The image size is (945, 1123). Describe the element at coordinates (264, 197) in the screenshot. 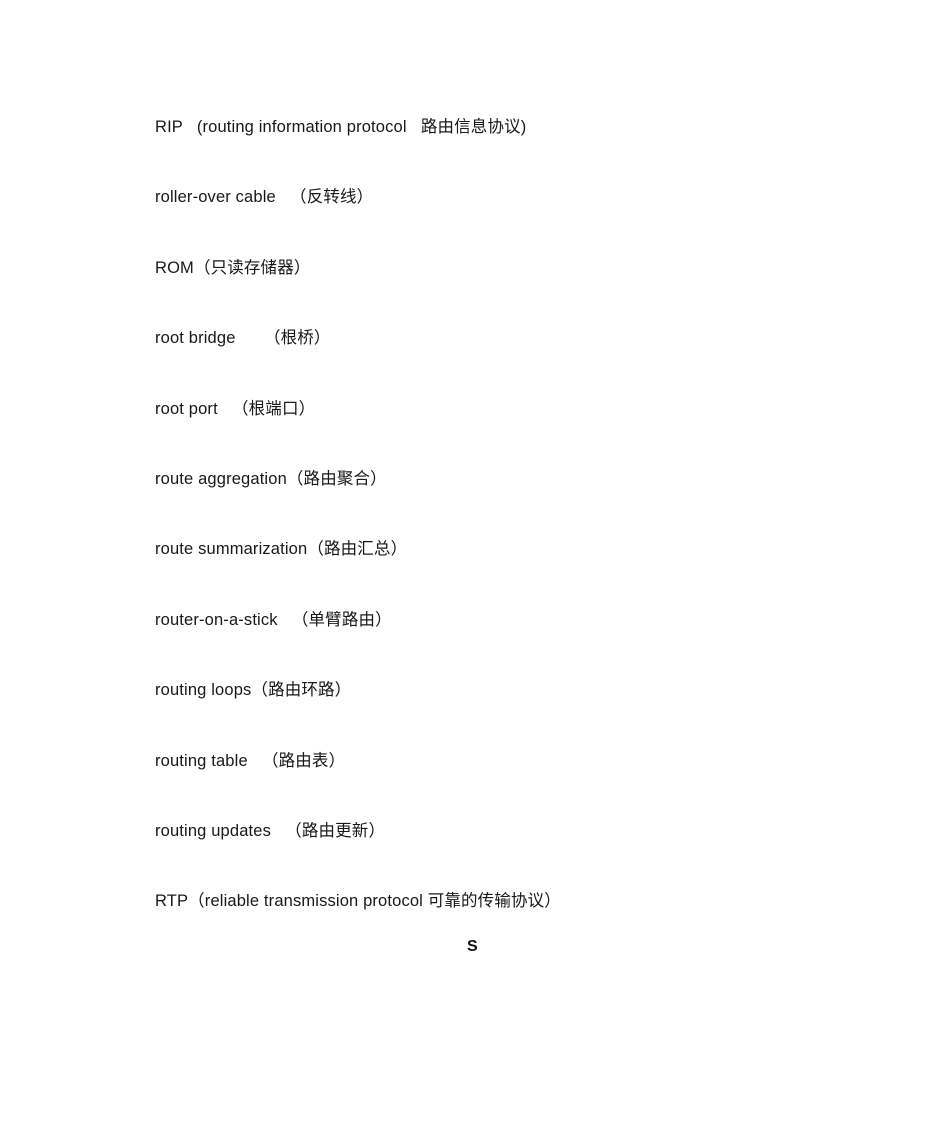

I see `glossary-entry: roller-over cable （反转线）` at that location.